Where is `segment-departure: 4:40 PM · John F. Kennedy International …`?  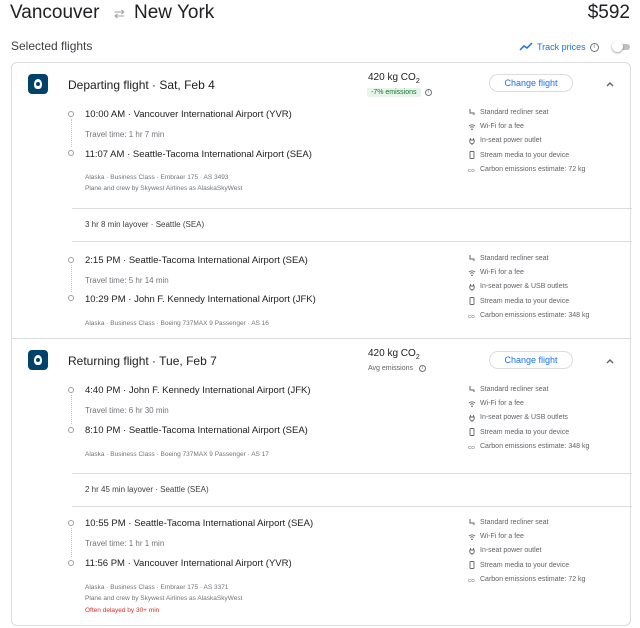 segment-departure: 4:40 PM · John F. Kennedy International … is located at coordinates (198, 390).